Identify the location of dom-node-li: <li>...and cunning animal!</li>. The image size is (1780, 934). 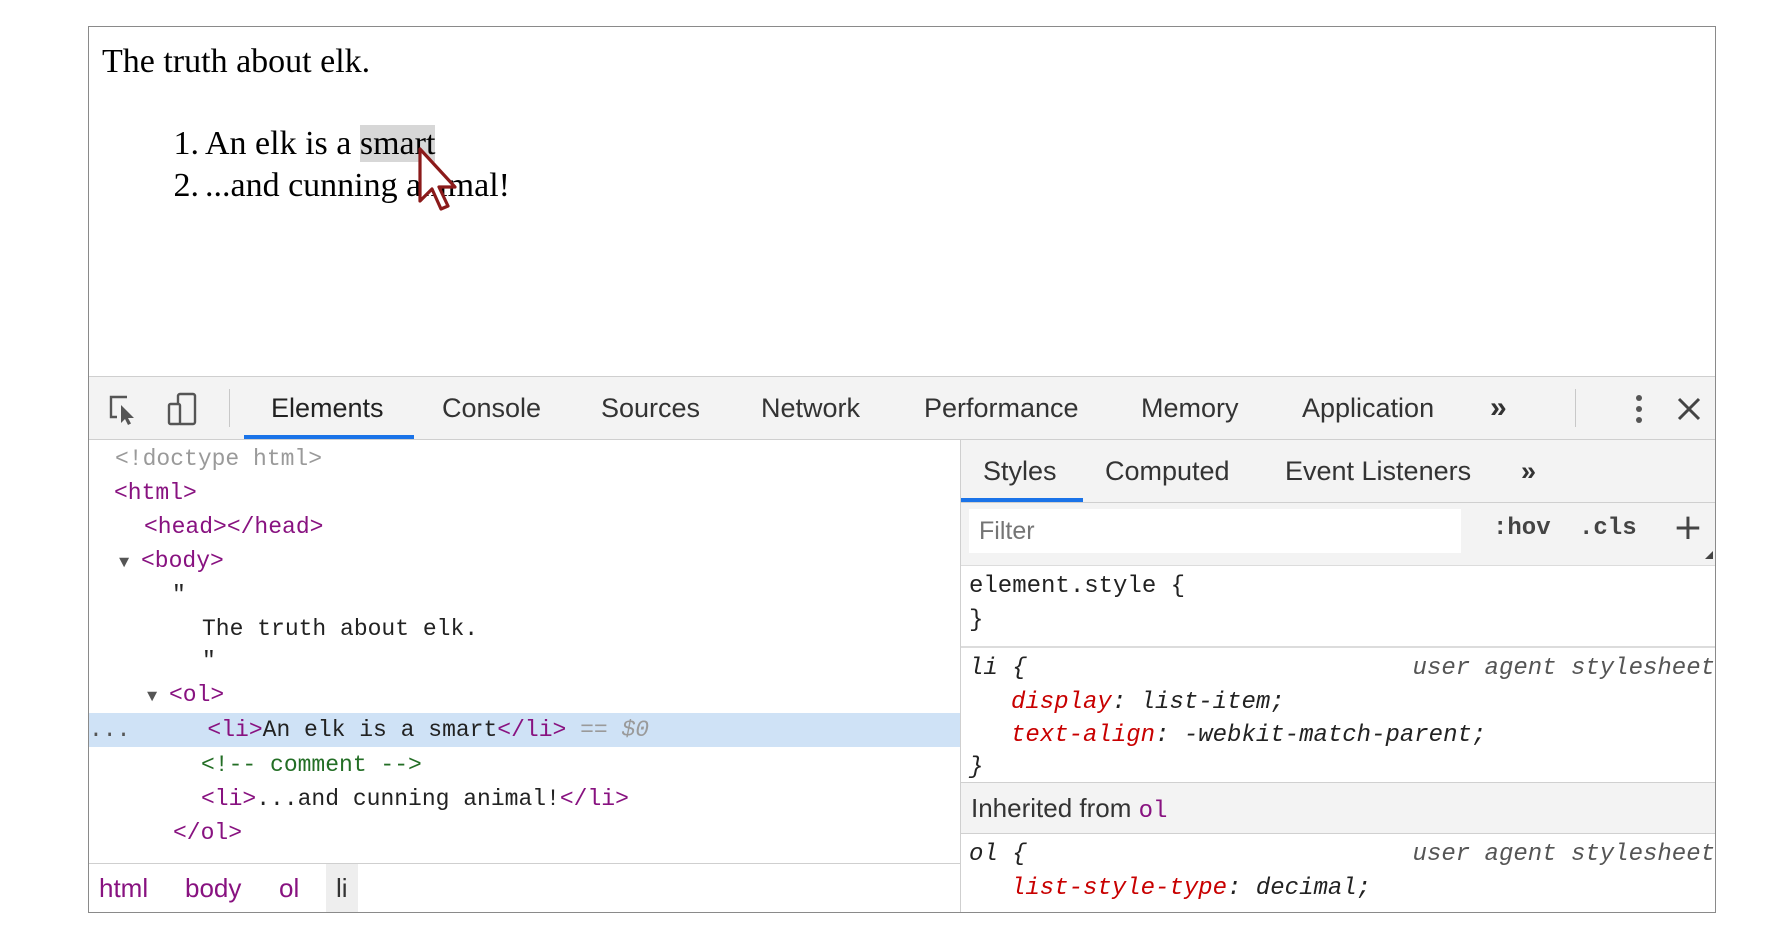
(524, 799).